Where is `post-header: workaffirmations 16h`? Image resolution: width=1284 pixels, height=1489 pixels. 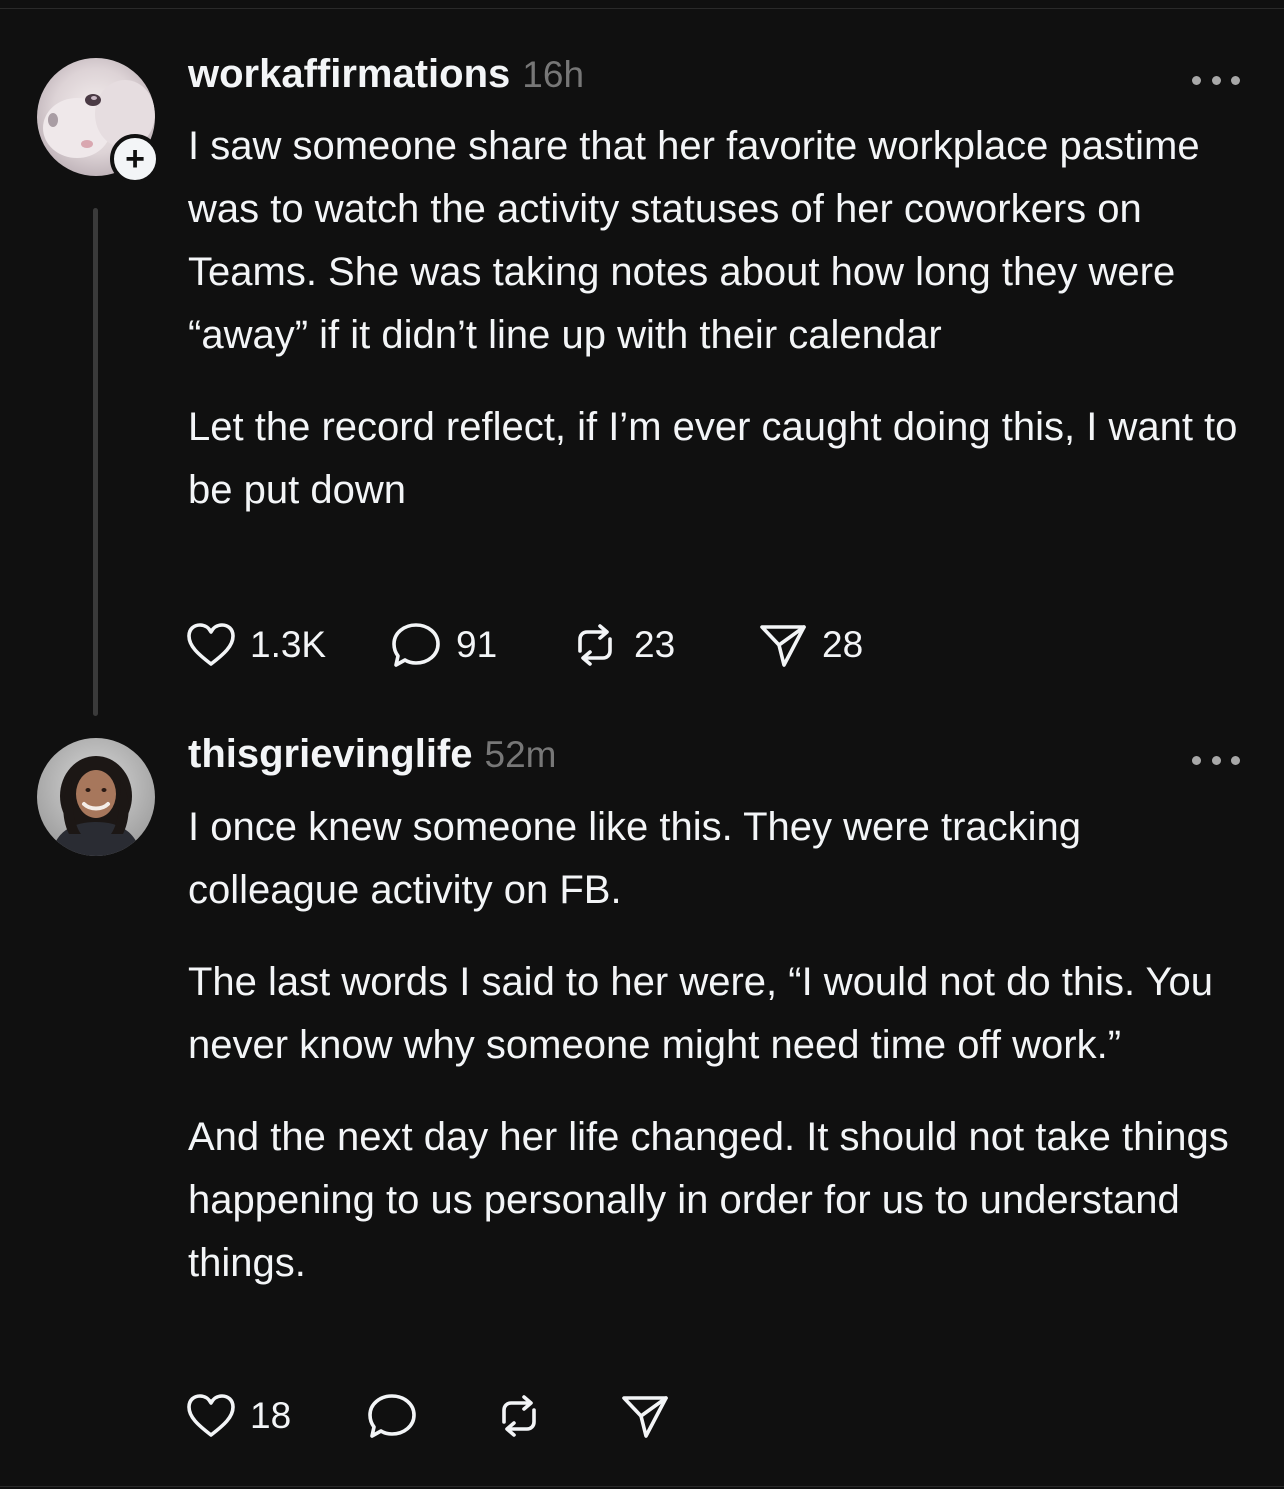 post-header: workaffirmations 16h is located at coordinates (386, 78).